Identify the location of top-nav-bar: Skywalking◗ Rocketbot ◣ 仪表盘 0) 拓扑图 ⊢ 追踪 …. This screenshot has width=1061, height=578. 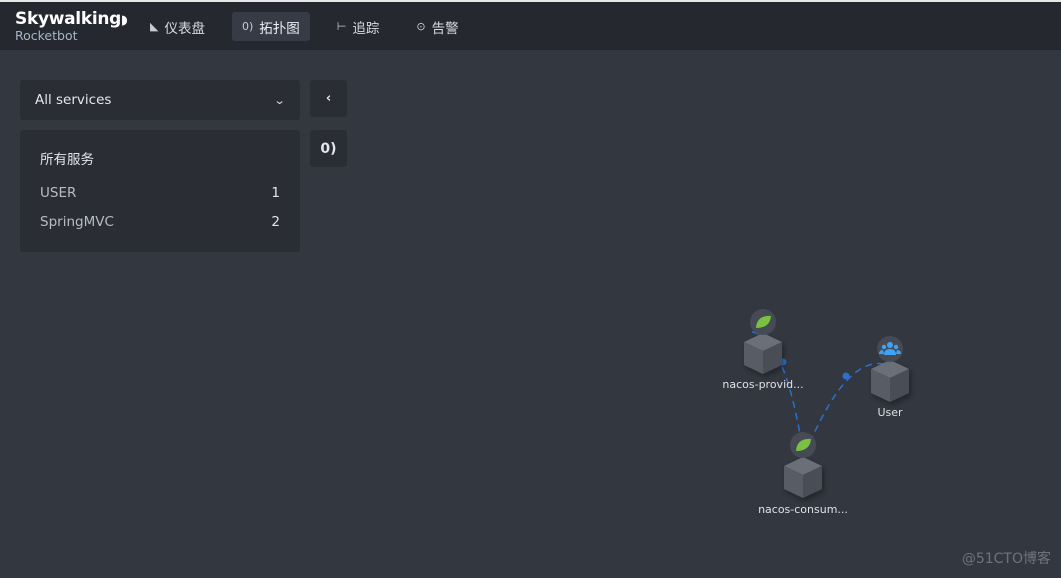
(530, 26).